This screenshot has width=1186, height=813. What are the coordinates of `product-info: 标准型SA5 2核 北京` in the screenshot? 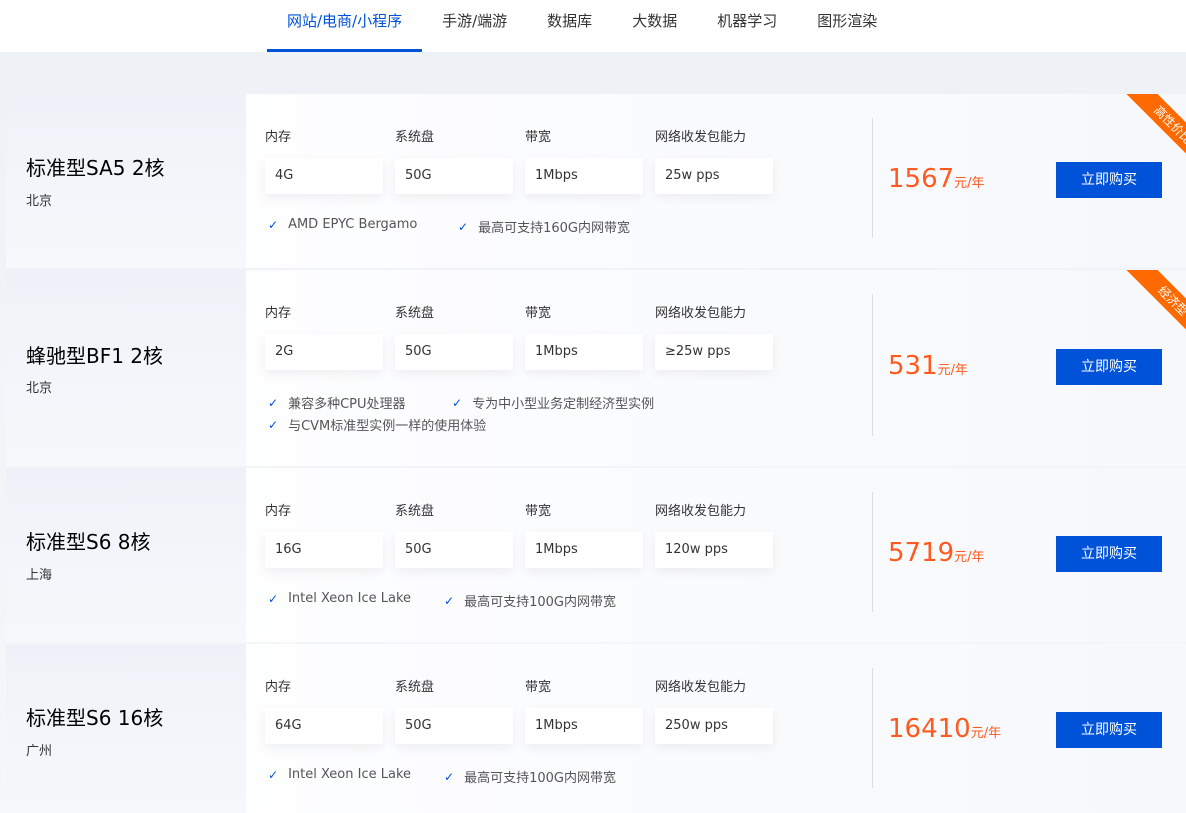 It's located at (126, 181).